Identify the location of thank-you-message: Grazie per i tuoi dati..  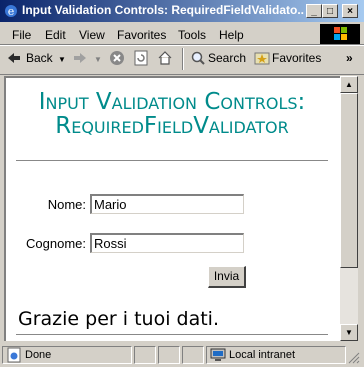
(118, 319).